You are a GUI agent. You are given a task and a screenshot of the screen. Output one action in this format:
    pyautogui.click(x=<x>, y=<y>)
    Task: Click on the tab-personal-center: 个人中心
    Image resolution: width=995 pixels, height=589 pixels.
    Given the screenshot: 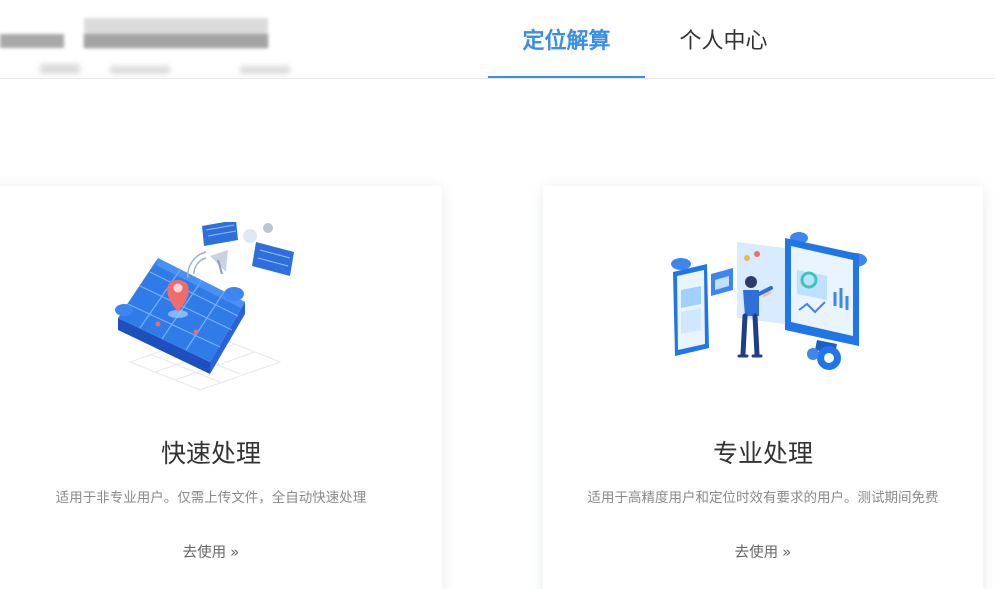 What is the action you would take?
    pyautogui.click(x=723, y=39)
    